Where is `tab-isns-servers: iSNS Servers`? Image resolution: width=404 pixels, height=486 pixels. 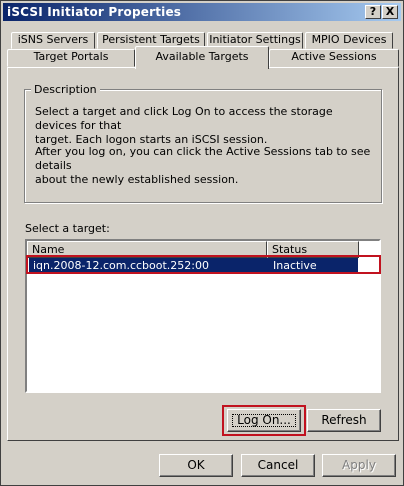 tab-isns-servers: iSNS Servers is located at coordinates (53, 40).